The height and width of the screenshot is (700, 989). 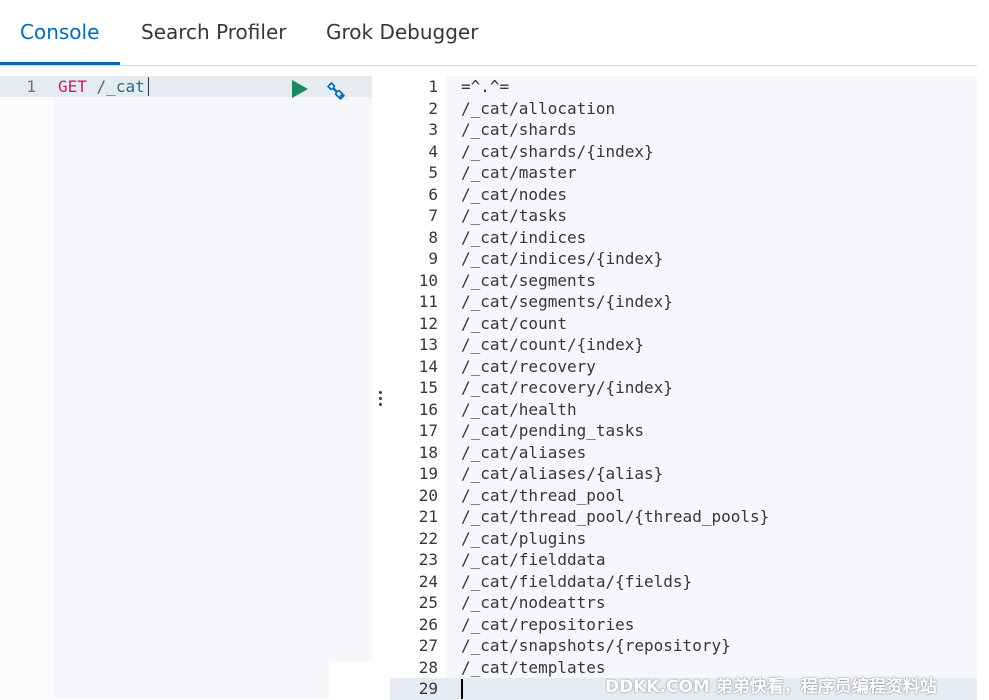 What do you see at coordinates (514, 323) in the screenshot?
I see `output-line-text: /_cat/count` at bounding box center [514, 323].